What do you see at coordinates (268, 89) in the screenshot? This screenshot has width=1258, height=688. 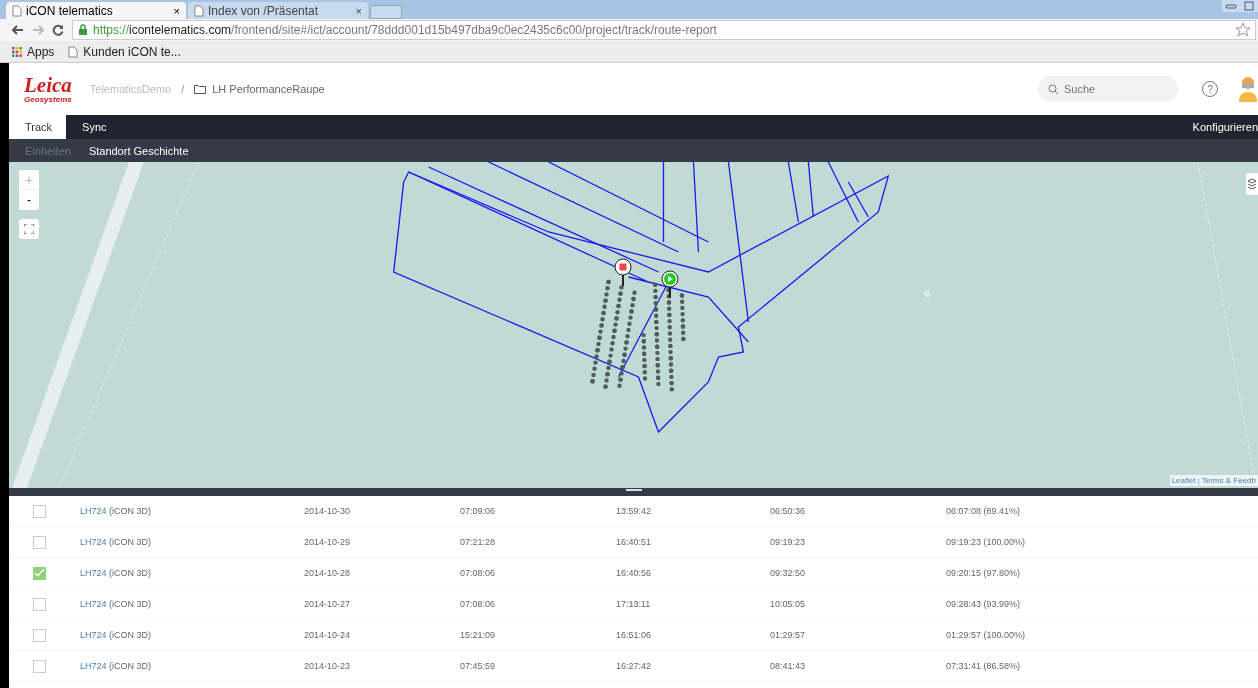 I see `breadcrumb-current: LH PerformanceRaupe` at bounding box center [268, 89].